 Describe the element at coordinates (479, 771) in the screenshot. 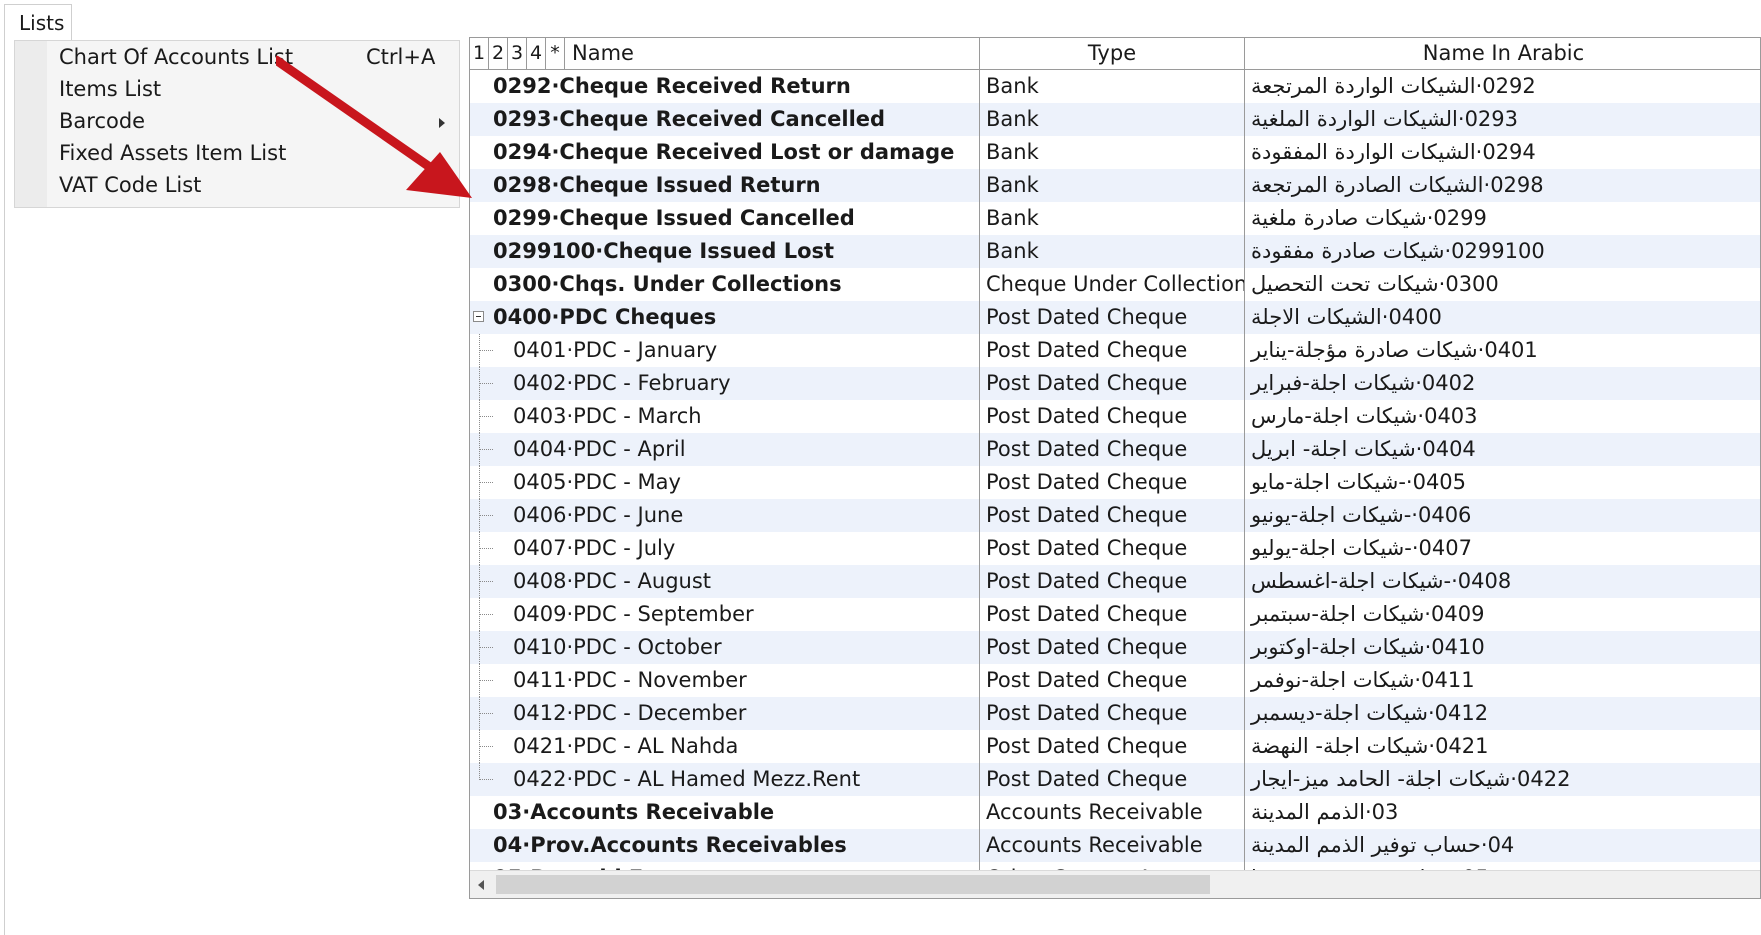

I see `tree-line` at that location.